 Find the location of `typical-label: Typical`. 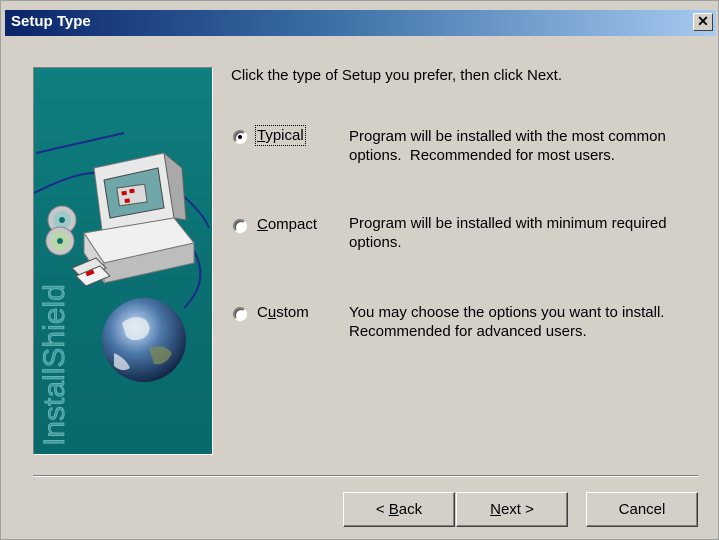

typical-label: Typical is located at coordinates (280, 135).